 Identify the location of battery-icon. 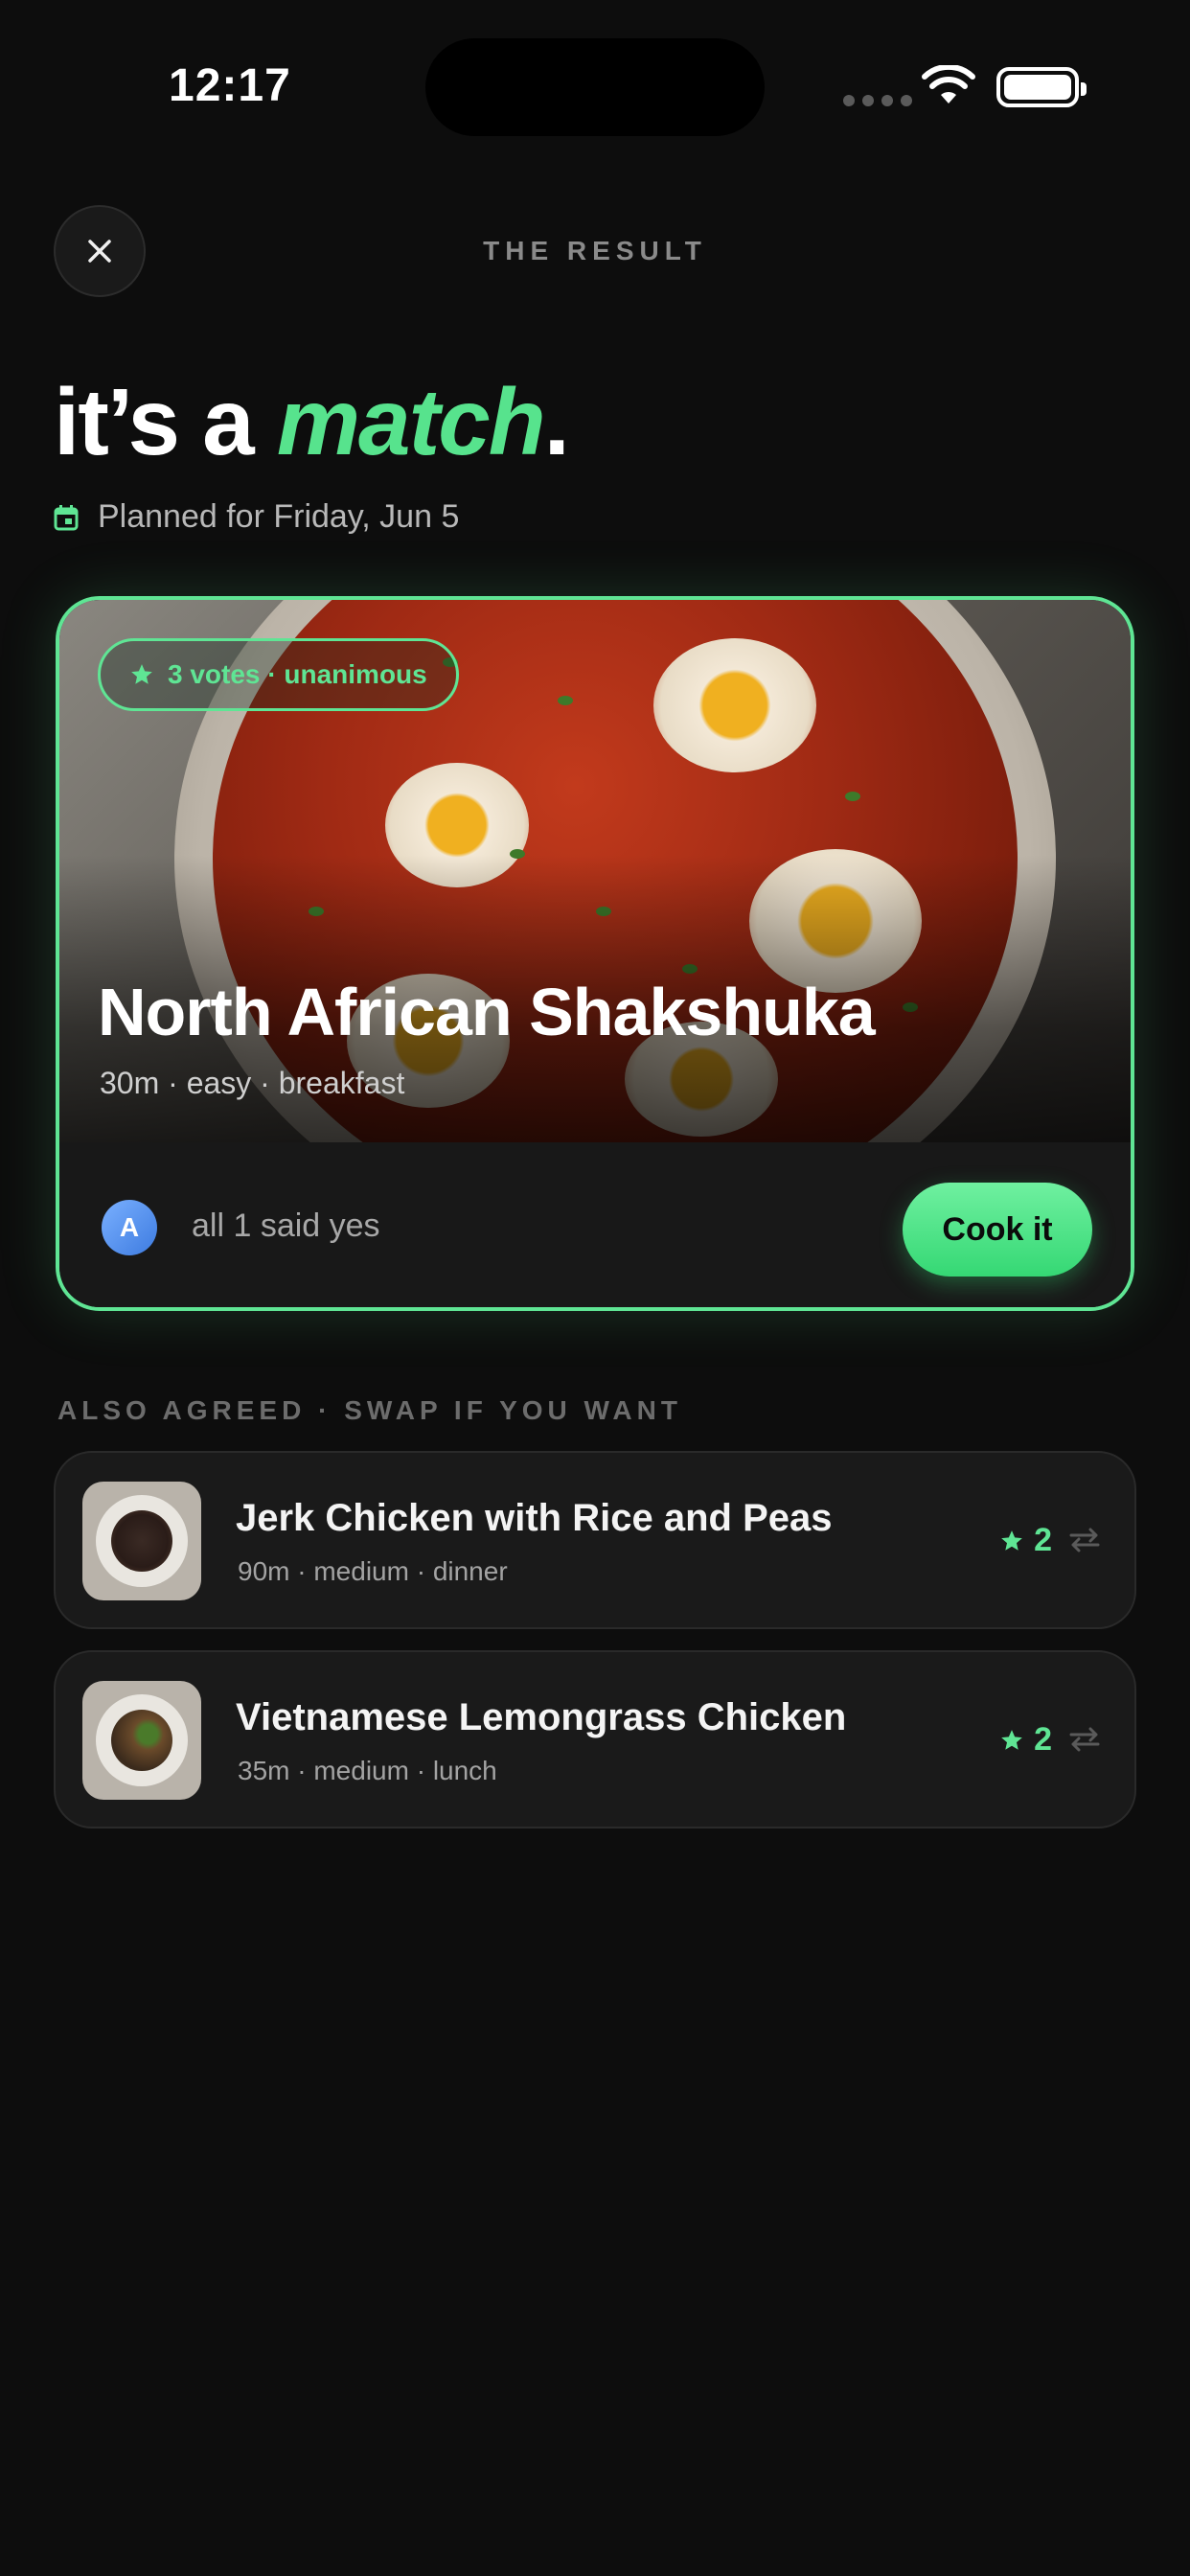
(1041, 87).